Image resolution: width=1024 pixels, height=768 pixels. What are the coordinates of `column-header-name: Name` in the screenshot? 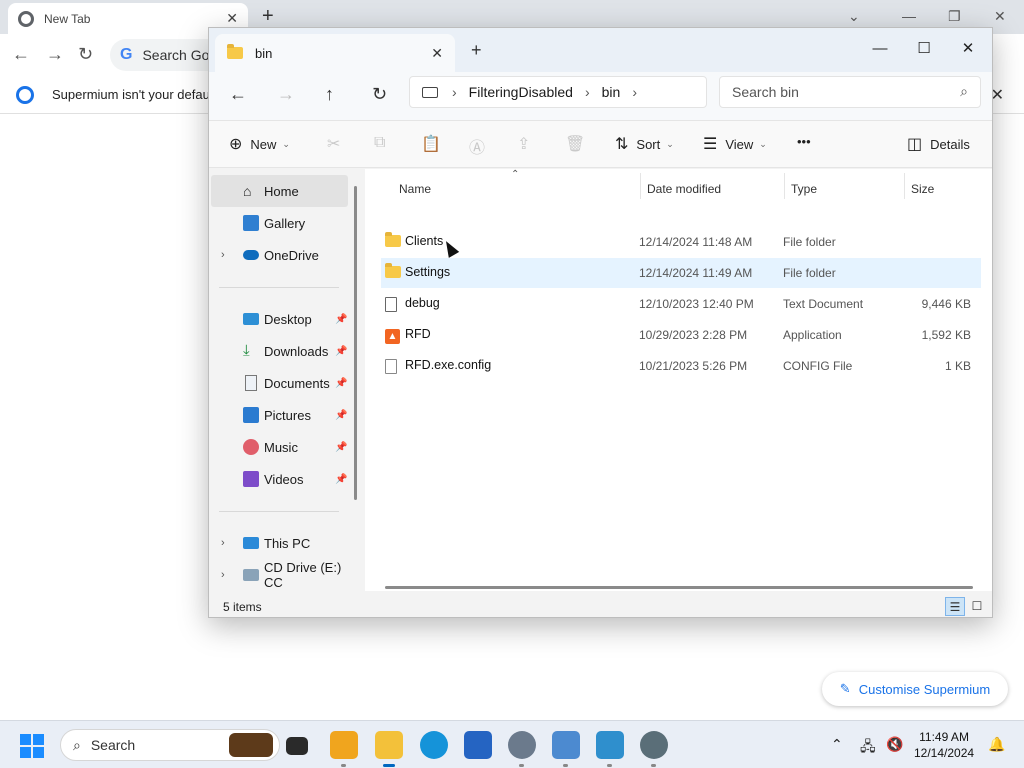 It's located at (415, 189).